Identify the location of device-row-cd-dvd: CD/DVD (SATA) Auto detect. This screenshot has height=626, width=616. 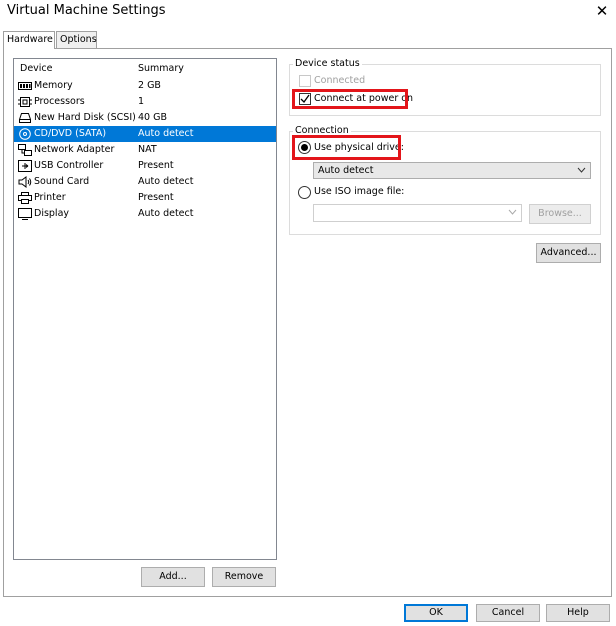
(145, 134).